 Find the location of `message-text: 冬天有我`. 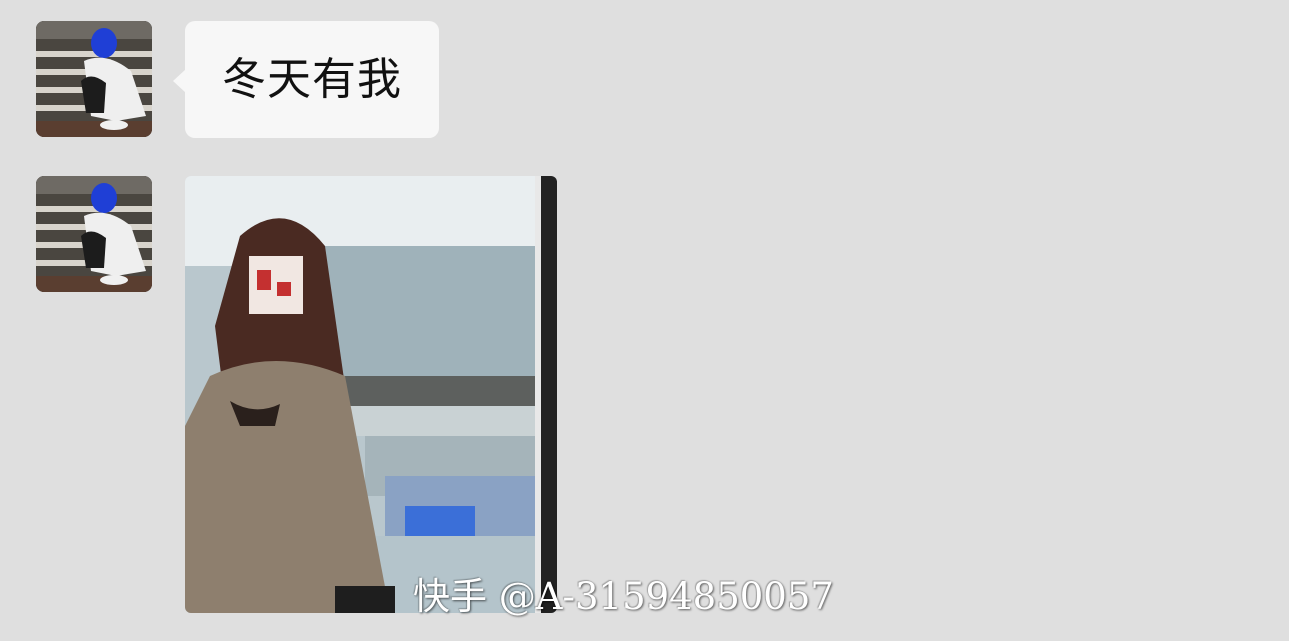

message-text: 冬天有我 is located at coordinates (312, 79).